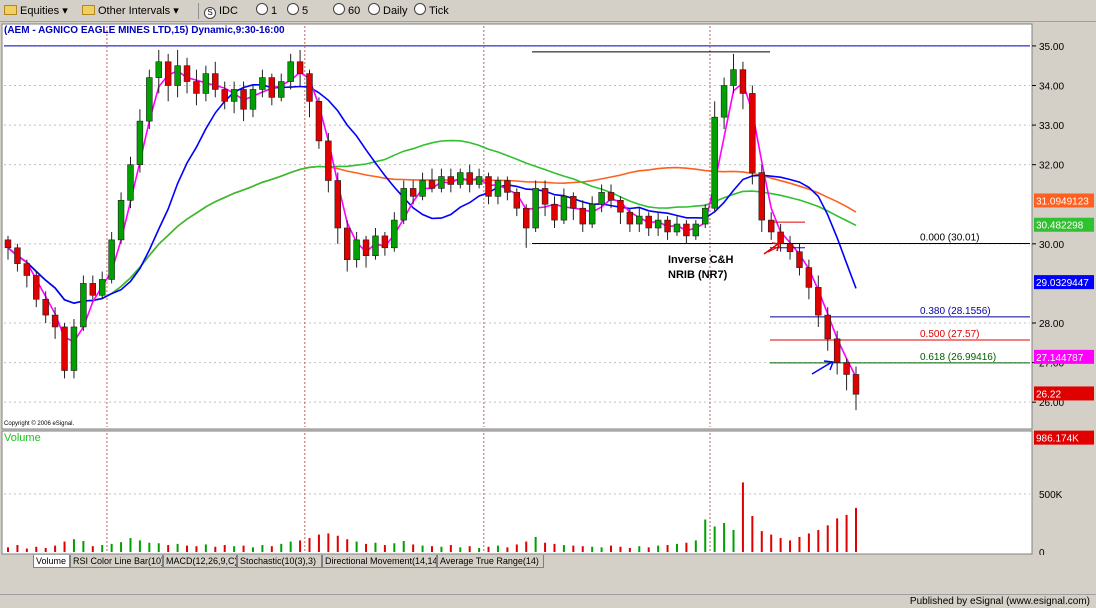  Describe the element at coordinates (210, 13) in the screenshot. I see `s-icon: S` at that location.